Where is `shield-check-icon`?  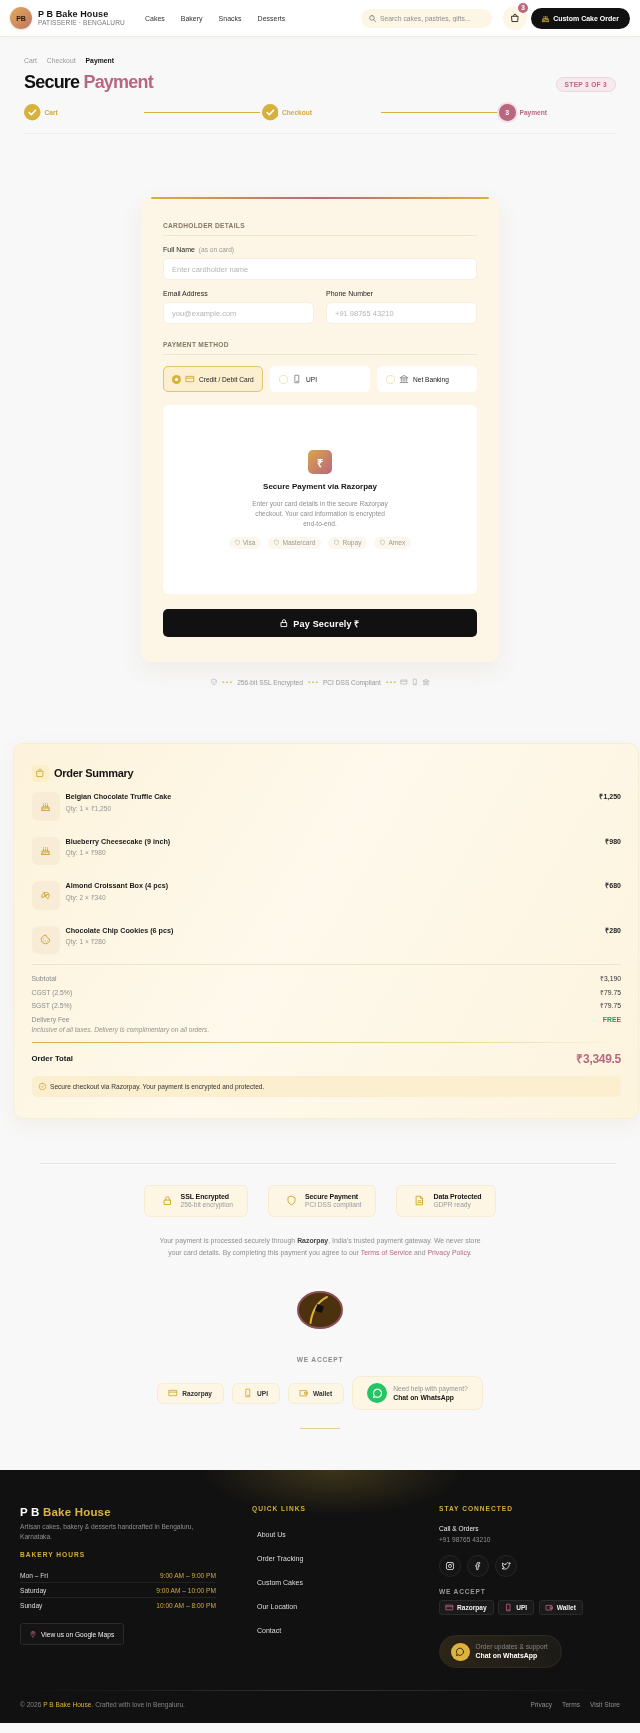 shield-check-icon is located at coordinates (214, 682).